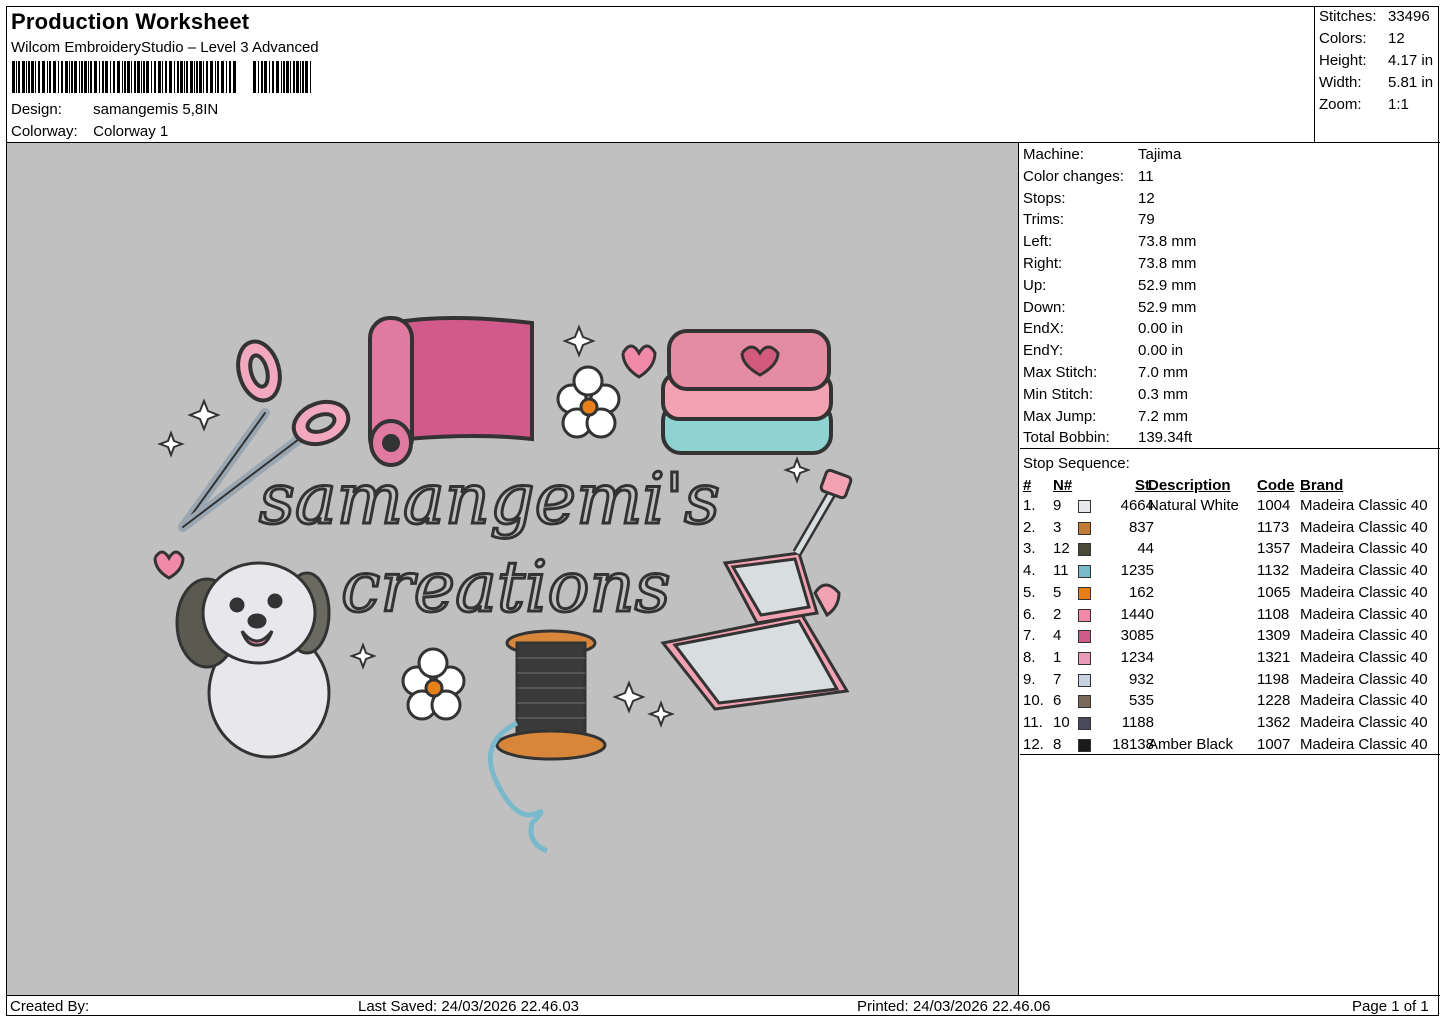 Image resolution: width=1445 pixels, height=1021 pixels. Describe the element at coordinates (1029, 614) in the screenshot. I see `row-index: 6.` at that location.